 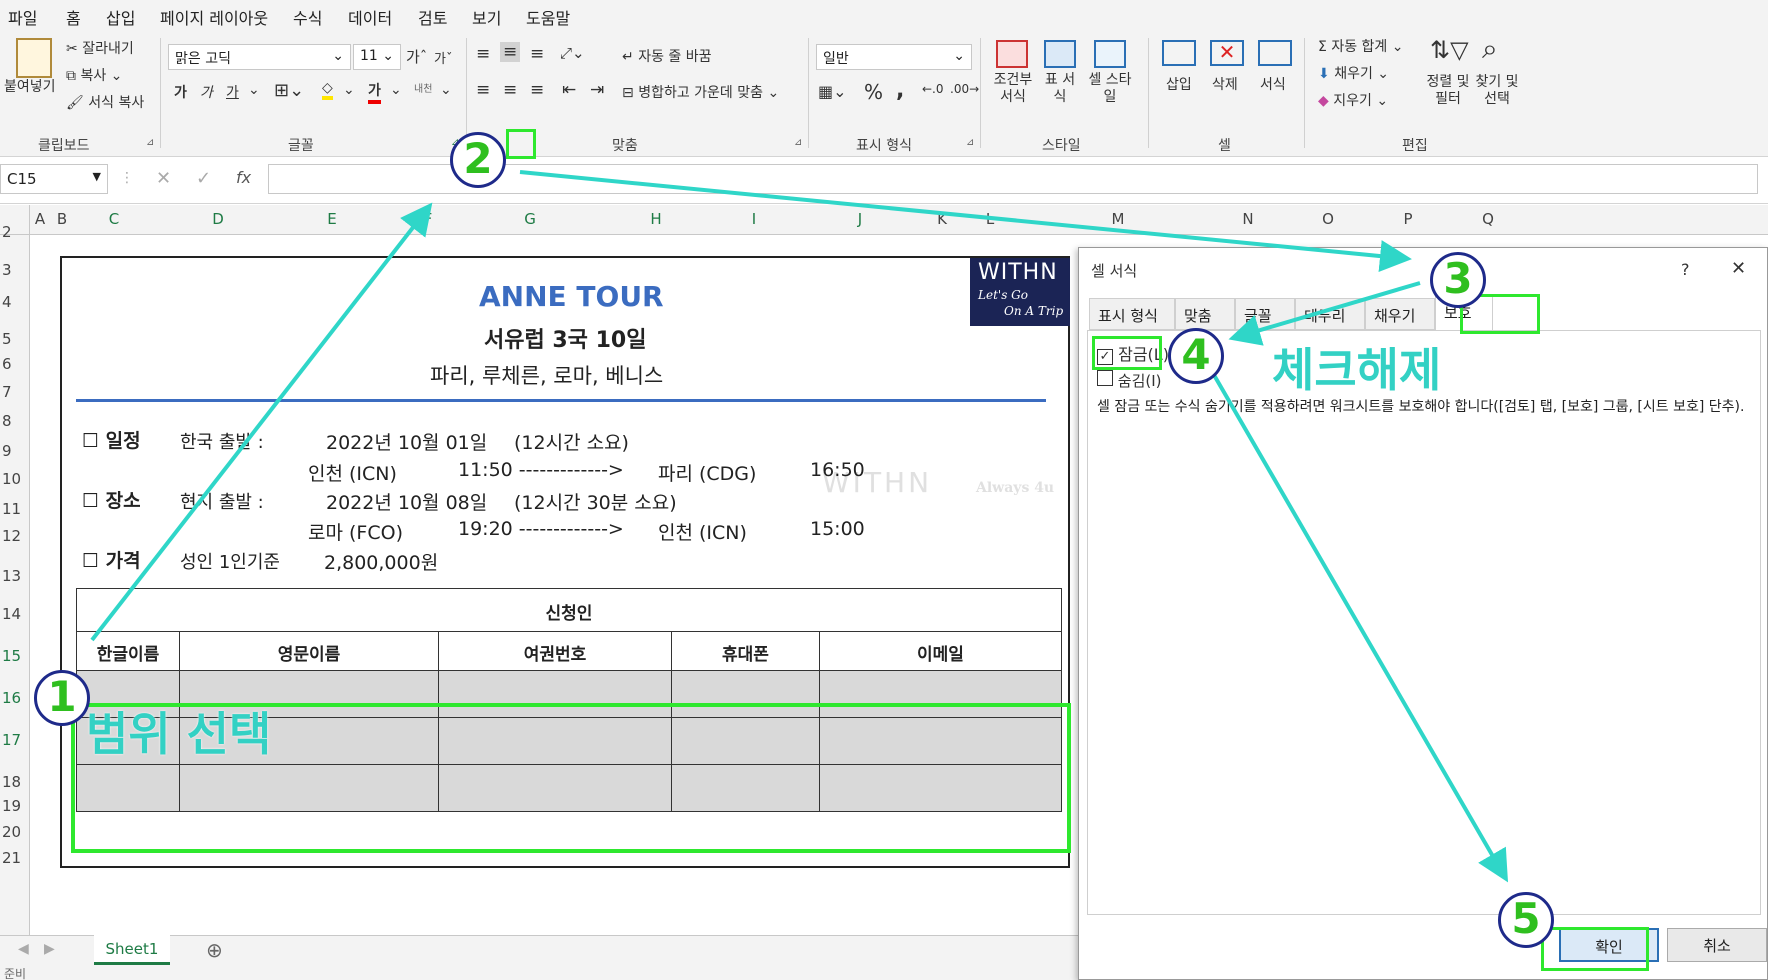 I want to click on uncheck-caption: 체크해제, so click(x=1357, y=370).